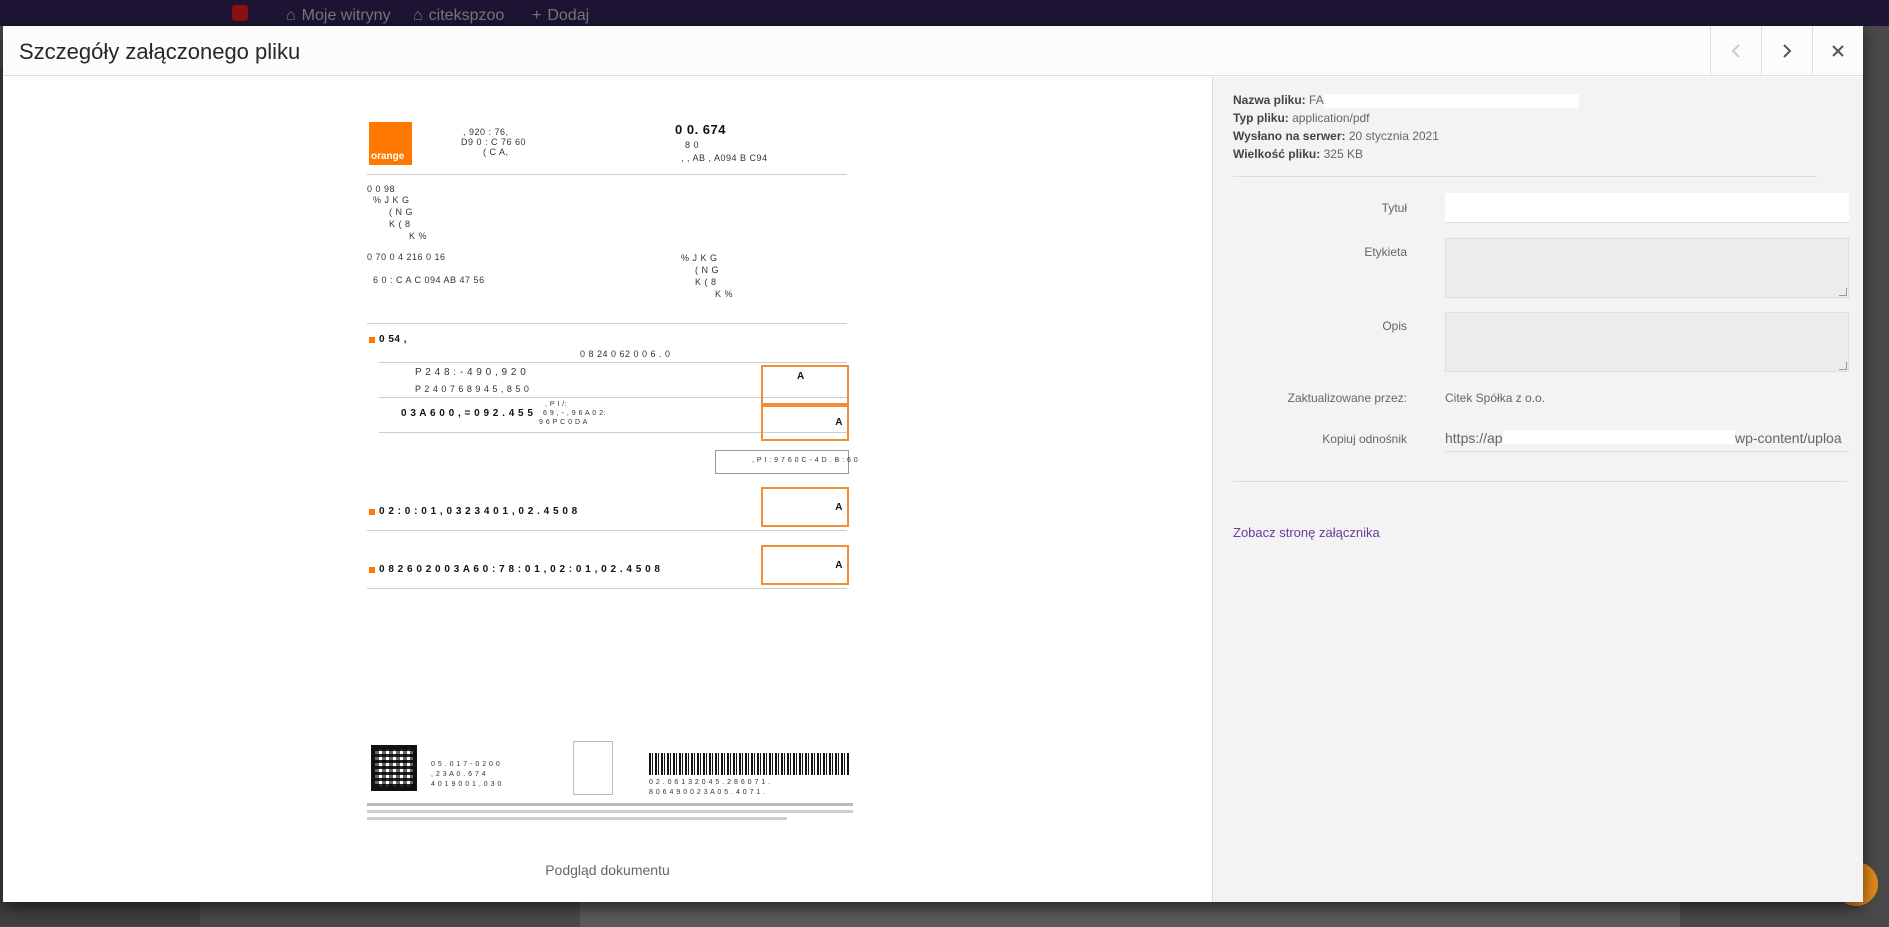 This screenshot has width=1889, height=927. I want to click on modal-header: Szczegóły załączonego pliku, so click(933, 51).